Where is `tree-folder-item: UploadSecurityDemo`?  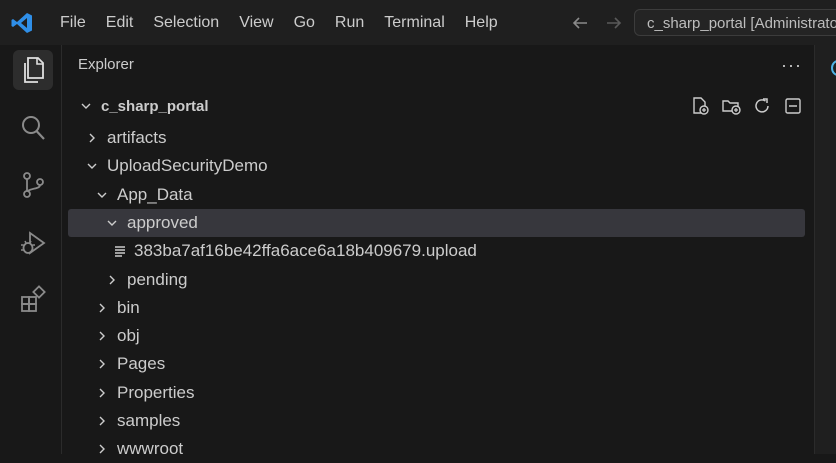 tree-folder-item: UploadSecurityDemo is located at coordinates (436, 166).